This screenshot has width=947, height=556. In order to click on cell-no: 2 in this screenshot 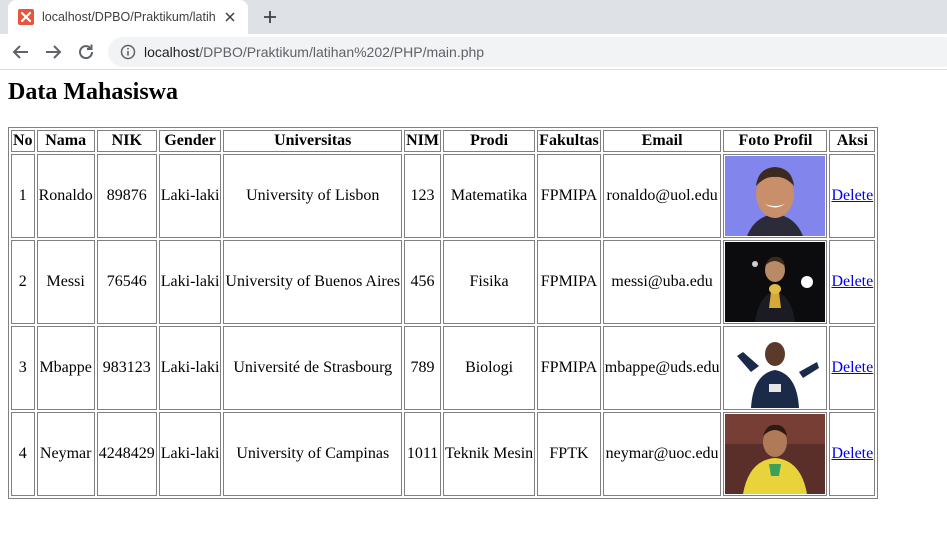, I will do `click(23, 282)`.